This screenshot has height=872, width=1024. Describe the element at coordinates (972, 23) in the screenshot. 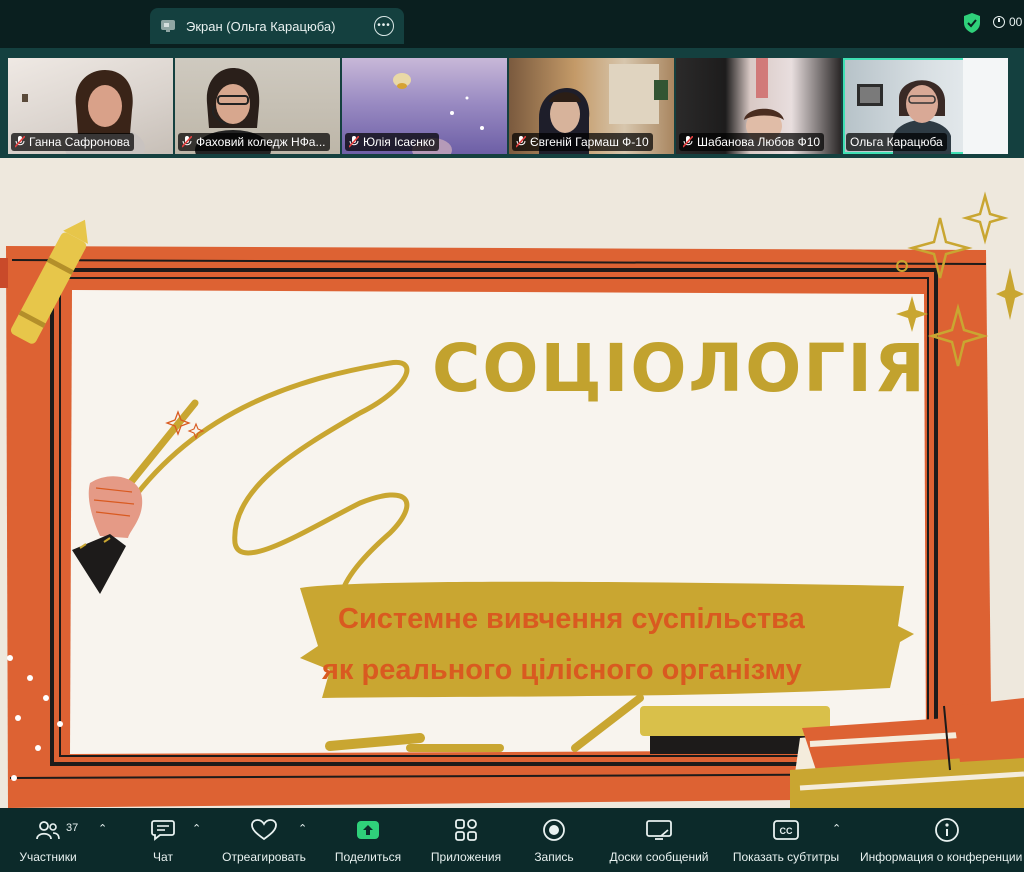

I see `shield-check-icon` at that location.